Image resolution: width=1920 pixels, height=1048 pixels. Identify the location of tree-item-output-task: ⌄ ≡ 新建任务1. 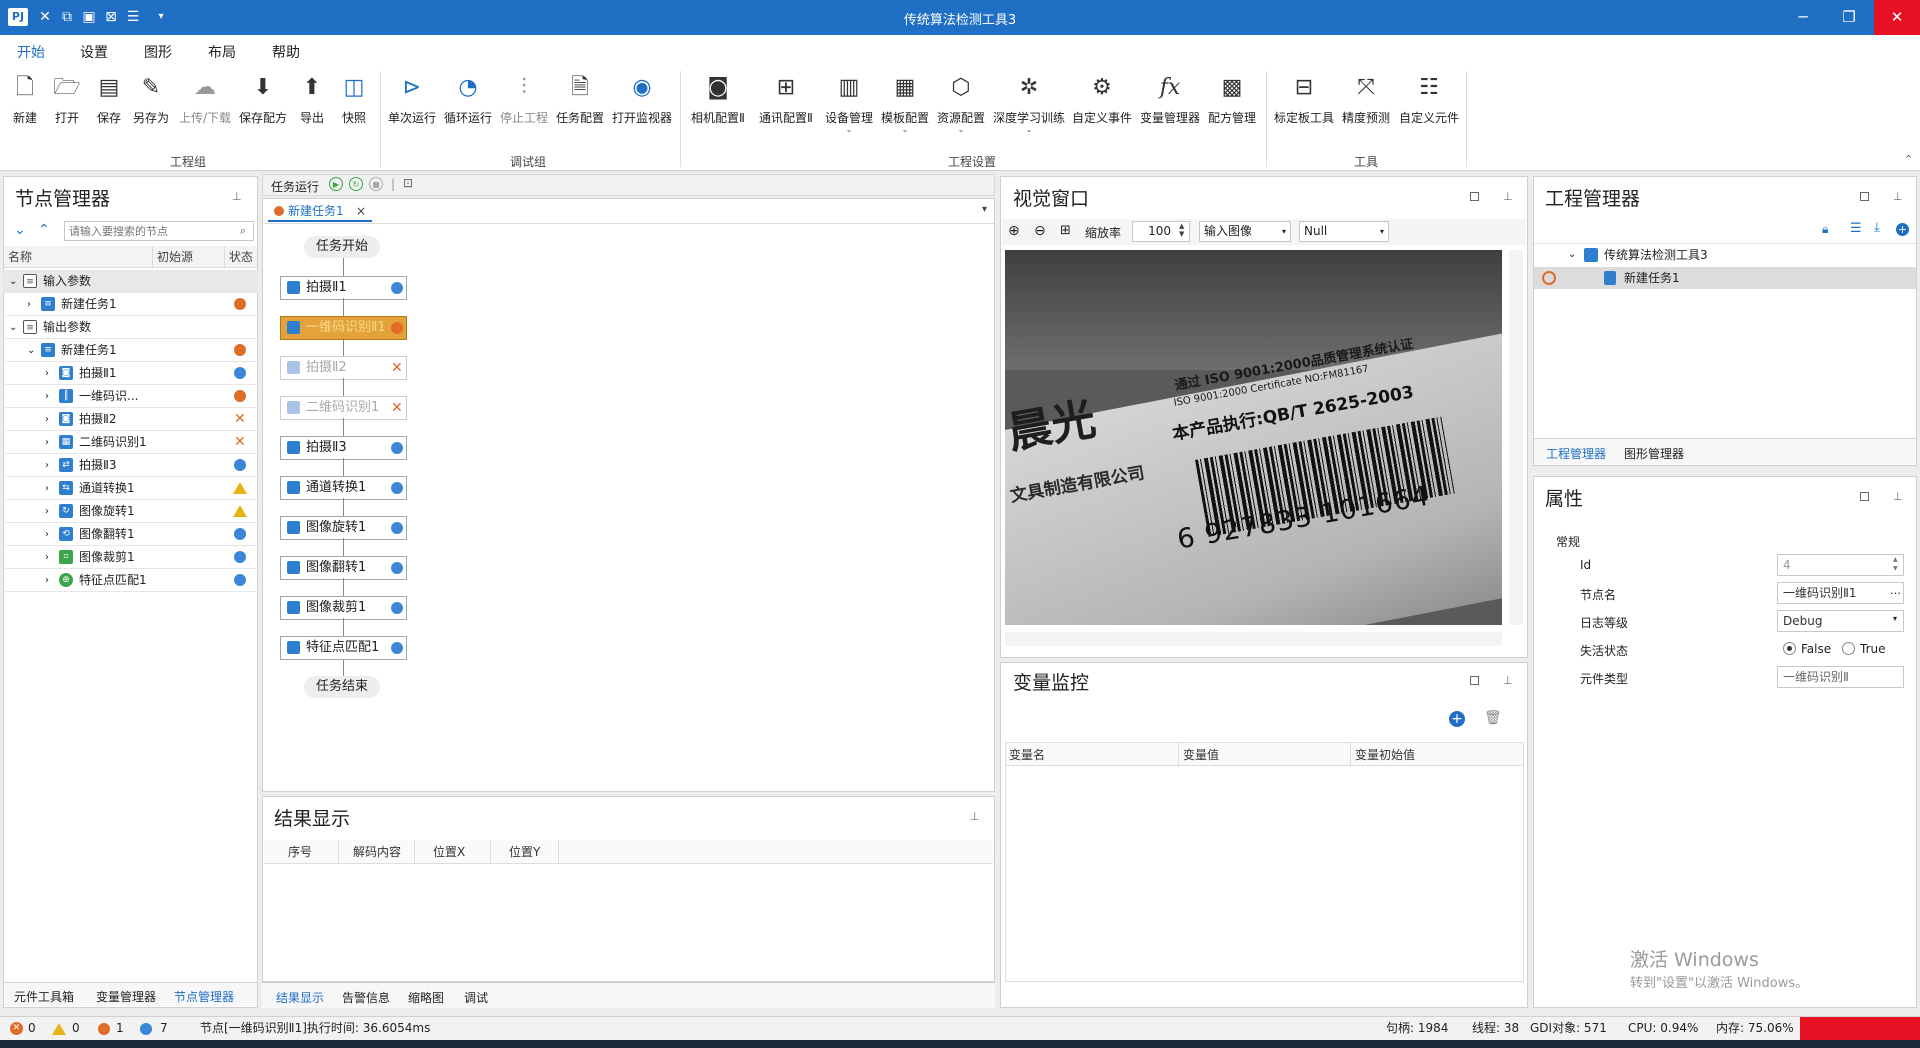
(130, 350).